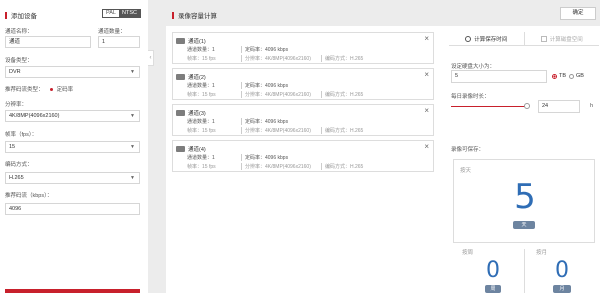  What do you see at coordinates (562, 289) in the screenshot?
I see `months-unit-badge: 月` at bounding box center [562, 289].